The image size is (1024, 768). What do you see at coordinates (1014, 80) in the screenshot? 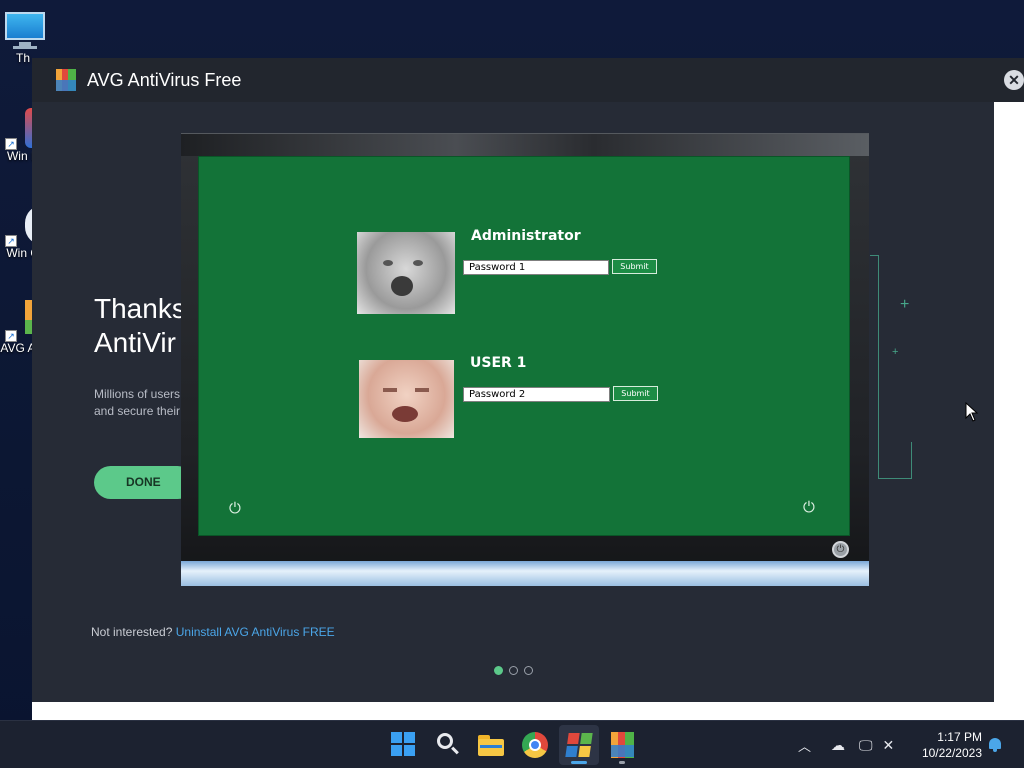
I see `close-button: ✕` at bounding box center [1014, 80].